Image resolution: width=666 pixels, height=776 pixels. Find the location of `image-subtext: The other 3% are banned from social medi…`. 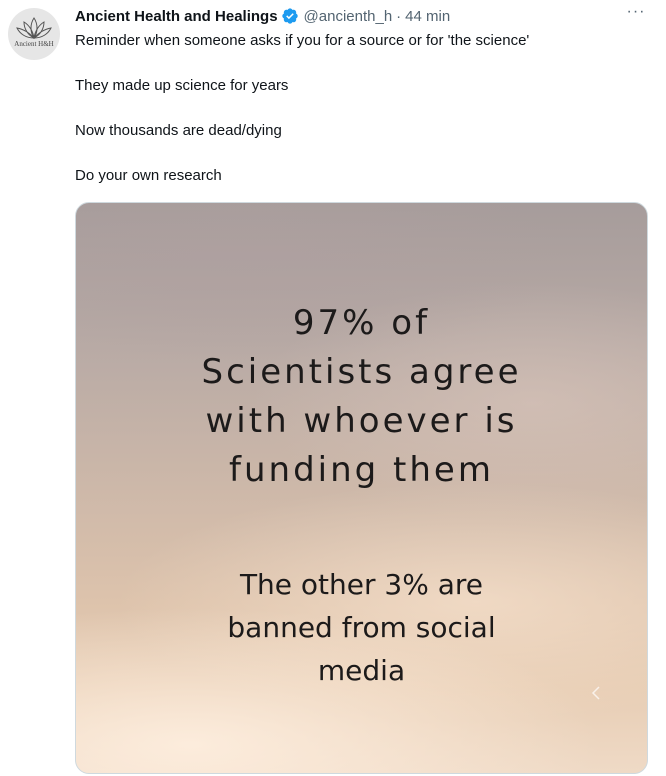

image-subtext: The other 3% are banned from social medi… is located at coordinates (361, 627).